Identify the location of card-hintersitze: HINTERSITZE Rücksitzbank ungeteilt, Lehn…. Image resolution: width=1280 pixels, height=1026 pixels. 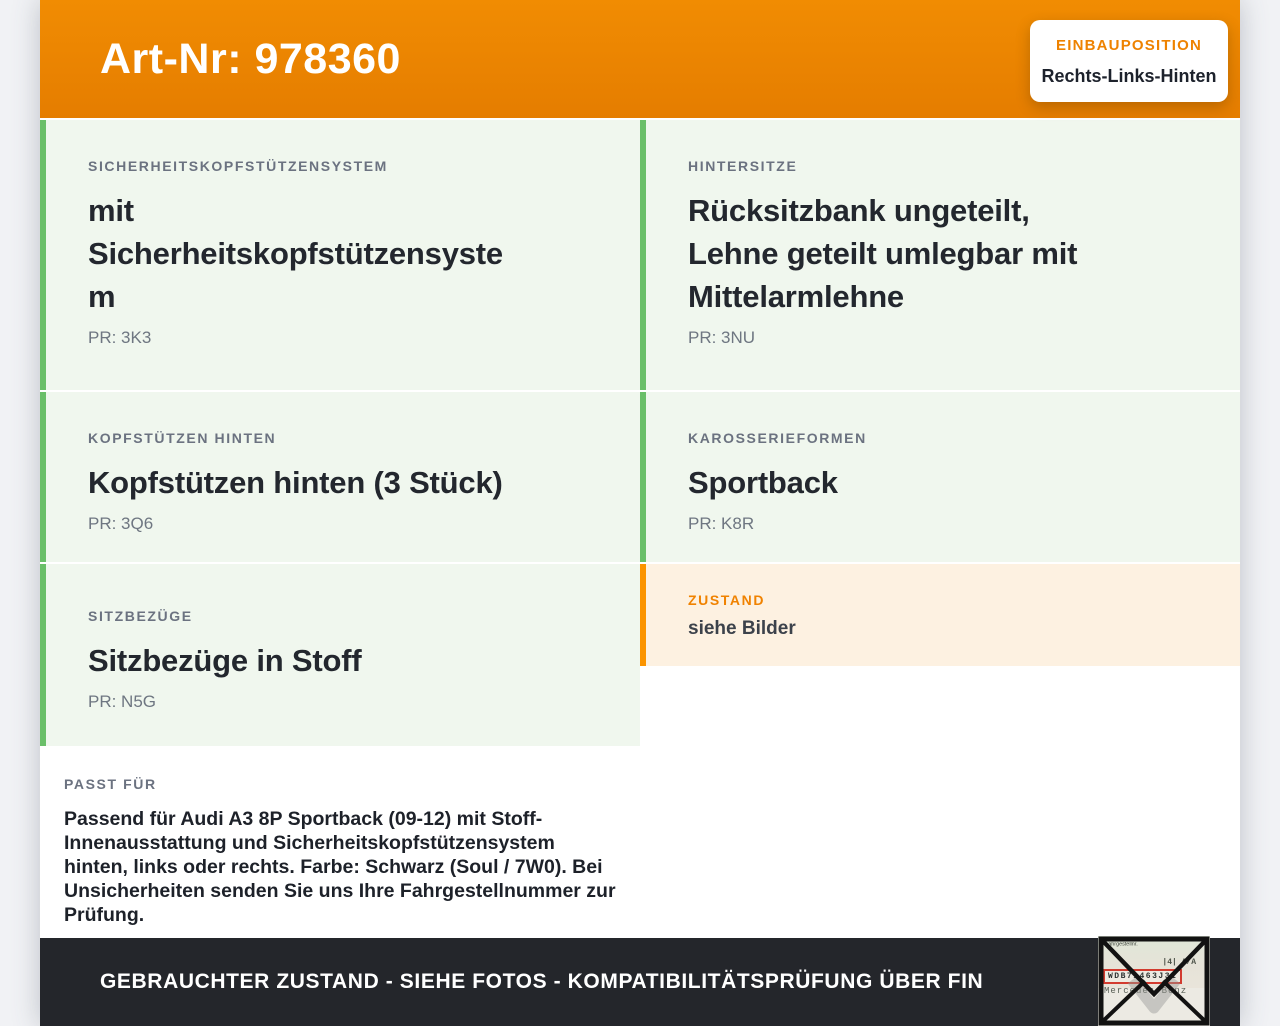
(940, 255).